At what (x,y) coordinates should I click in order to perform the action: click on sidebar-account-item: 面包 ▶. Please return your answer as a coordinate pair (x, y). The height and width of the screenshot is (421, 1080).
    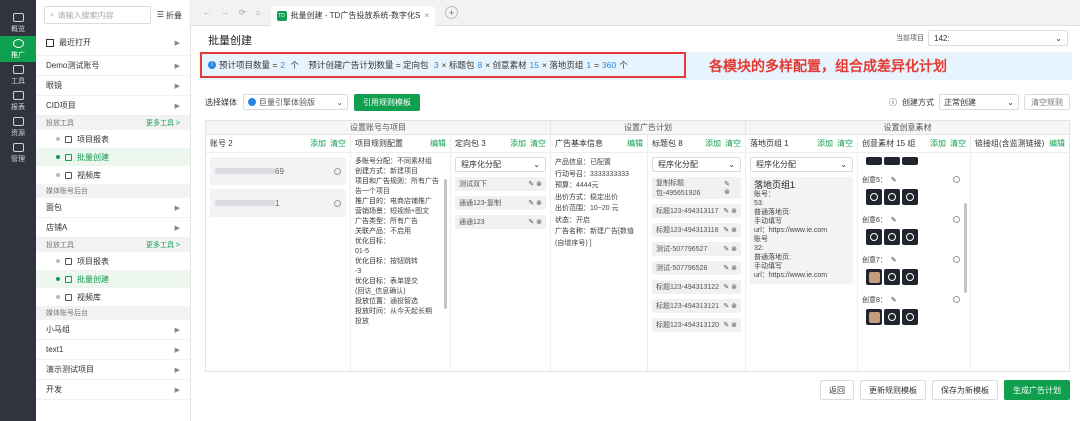
    Looking at the image, I should click on (113, 208).